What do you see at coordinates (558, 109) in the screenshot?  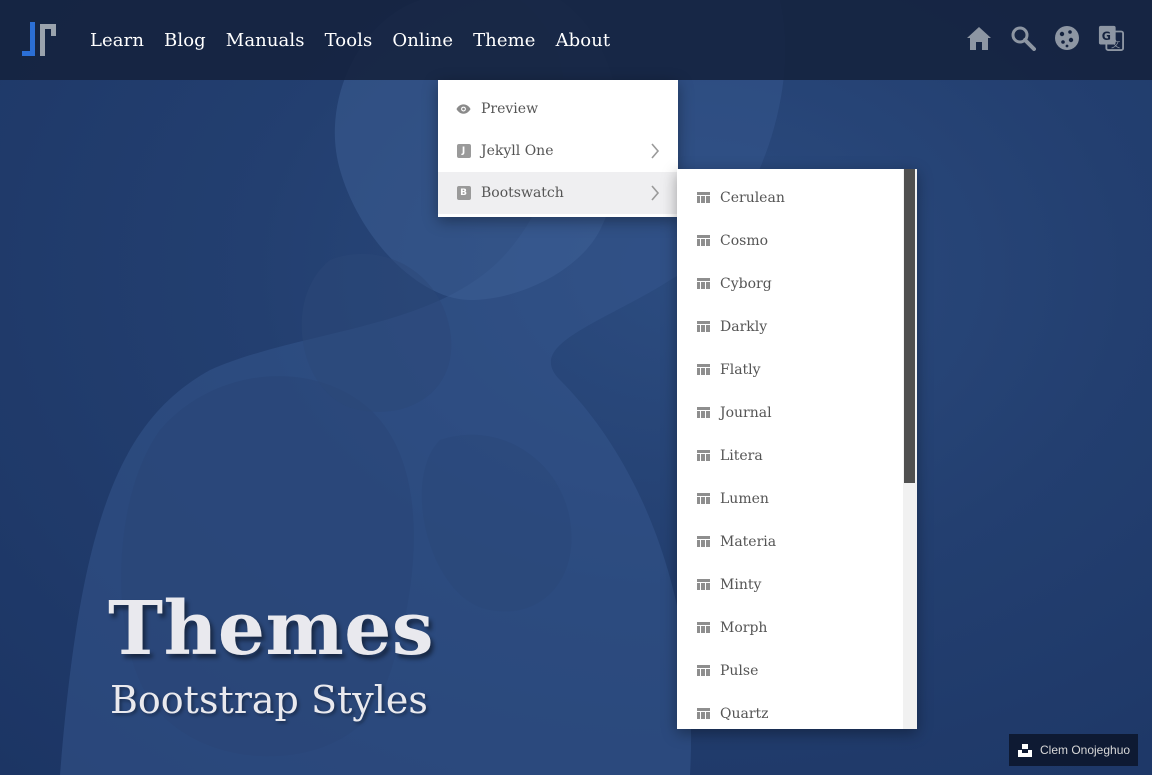 I see `menu-item-preview: Preview` at bounding box center [558, 109].